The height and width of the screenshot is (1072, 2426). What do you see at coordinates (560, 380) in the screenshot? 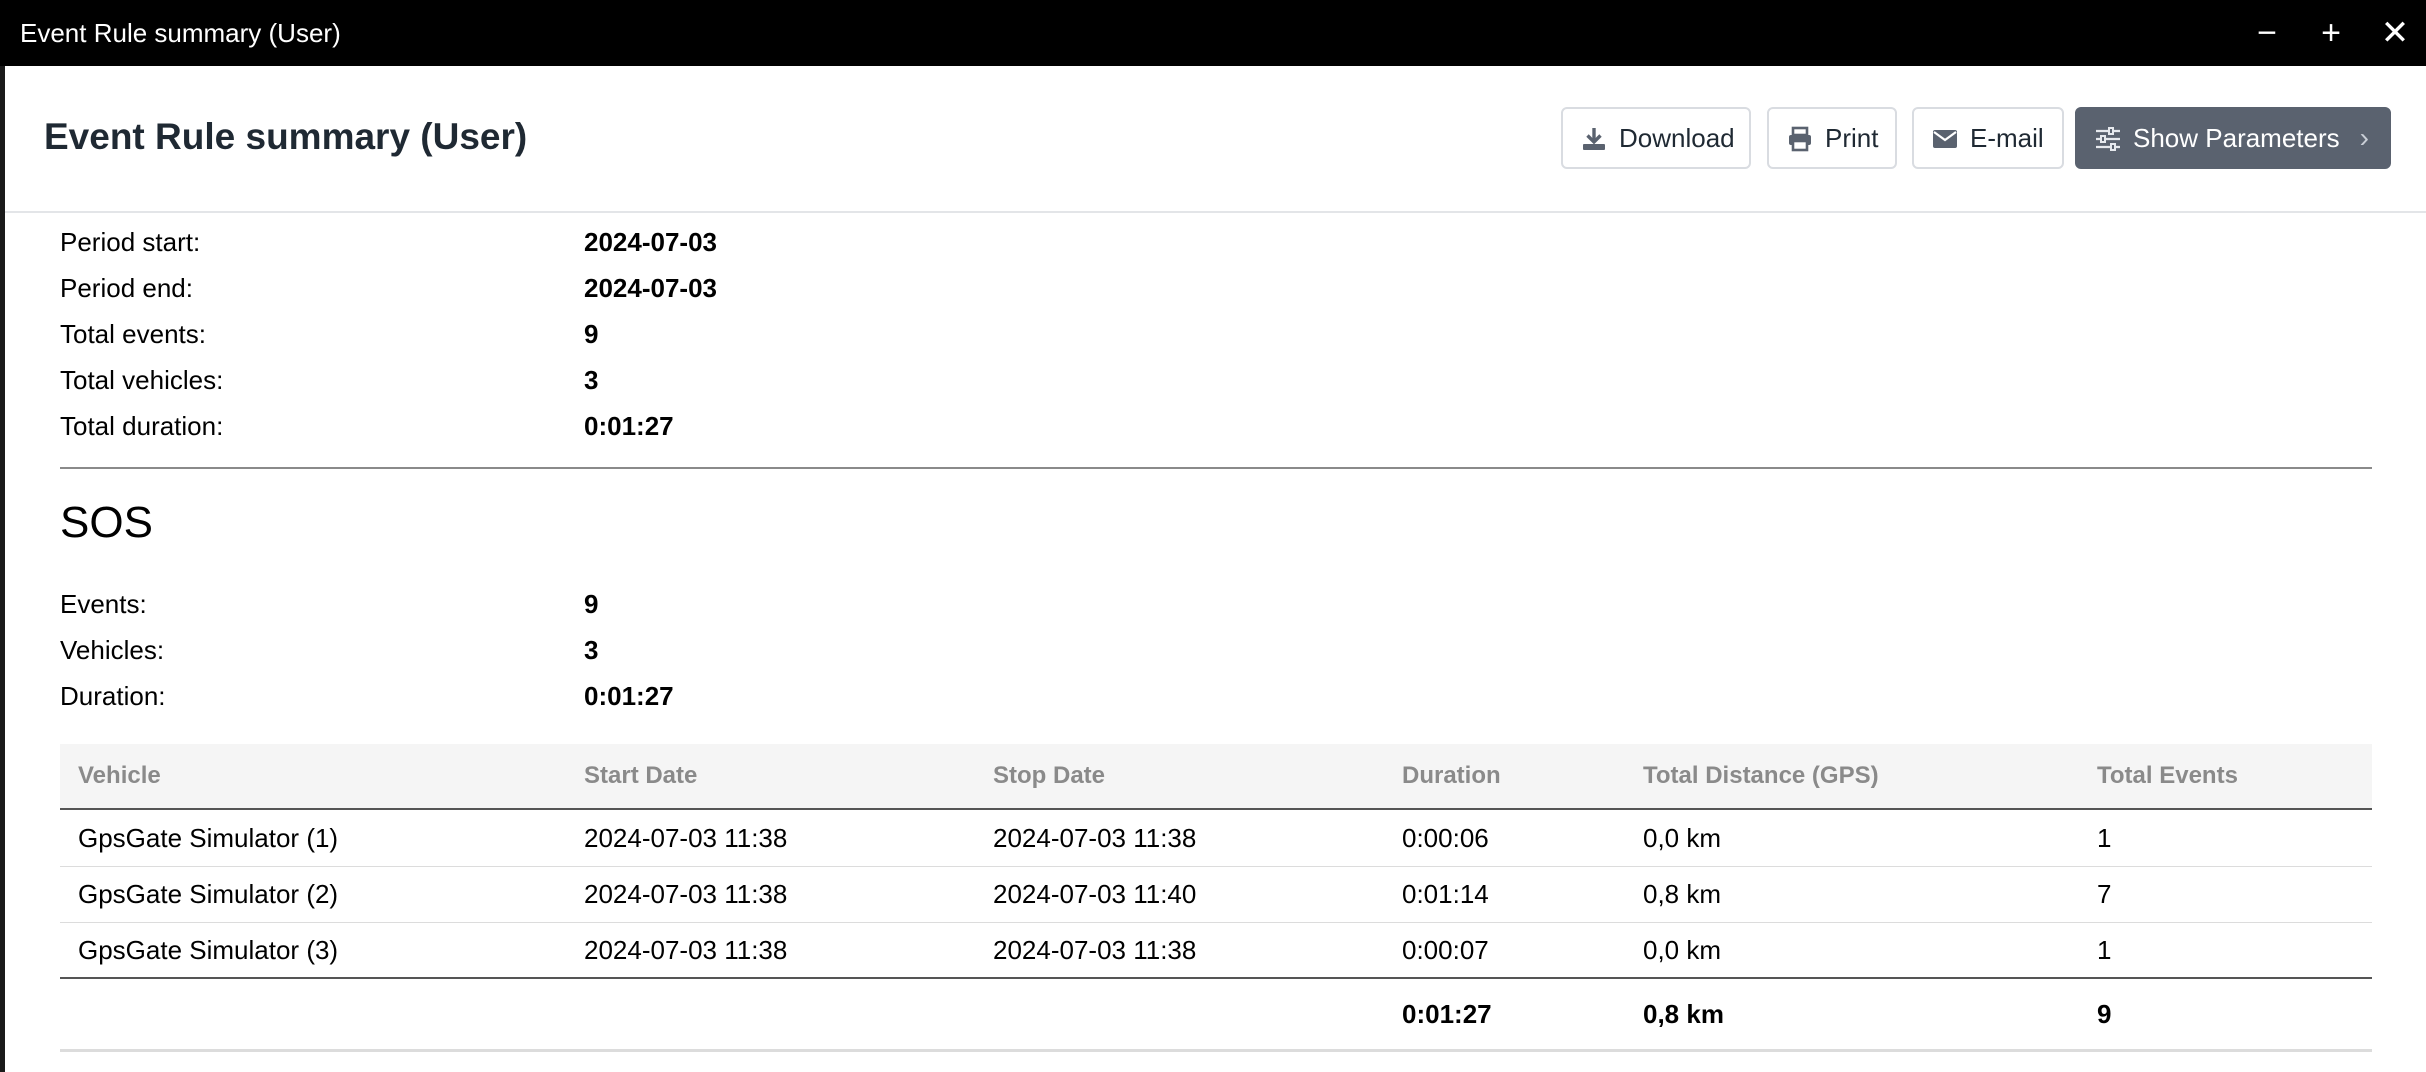
I see `summary-total-vehicles: Total vehicles: 3` at bounding box center [560, 380].